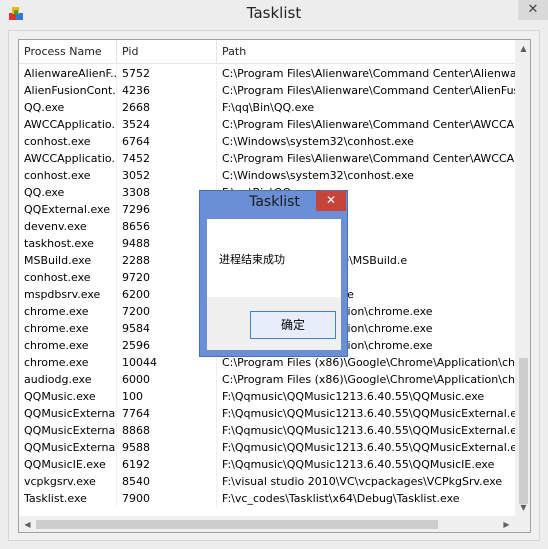 The image size is (548, 549). I want to click on horizontal-scrollbar: ◀ ▶, so click(267, 524).